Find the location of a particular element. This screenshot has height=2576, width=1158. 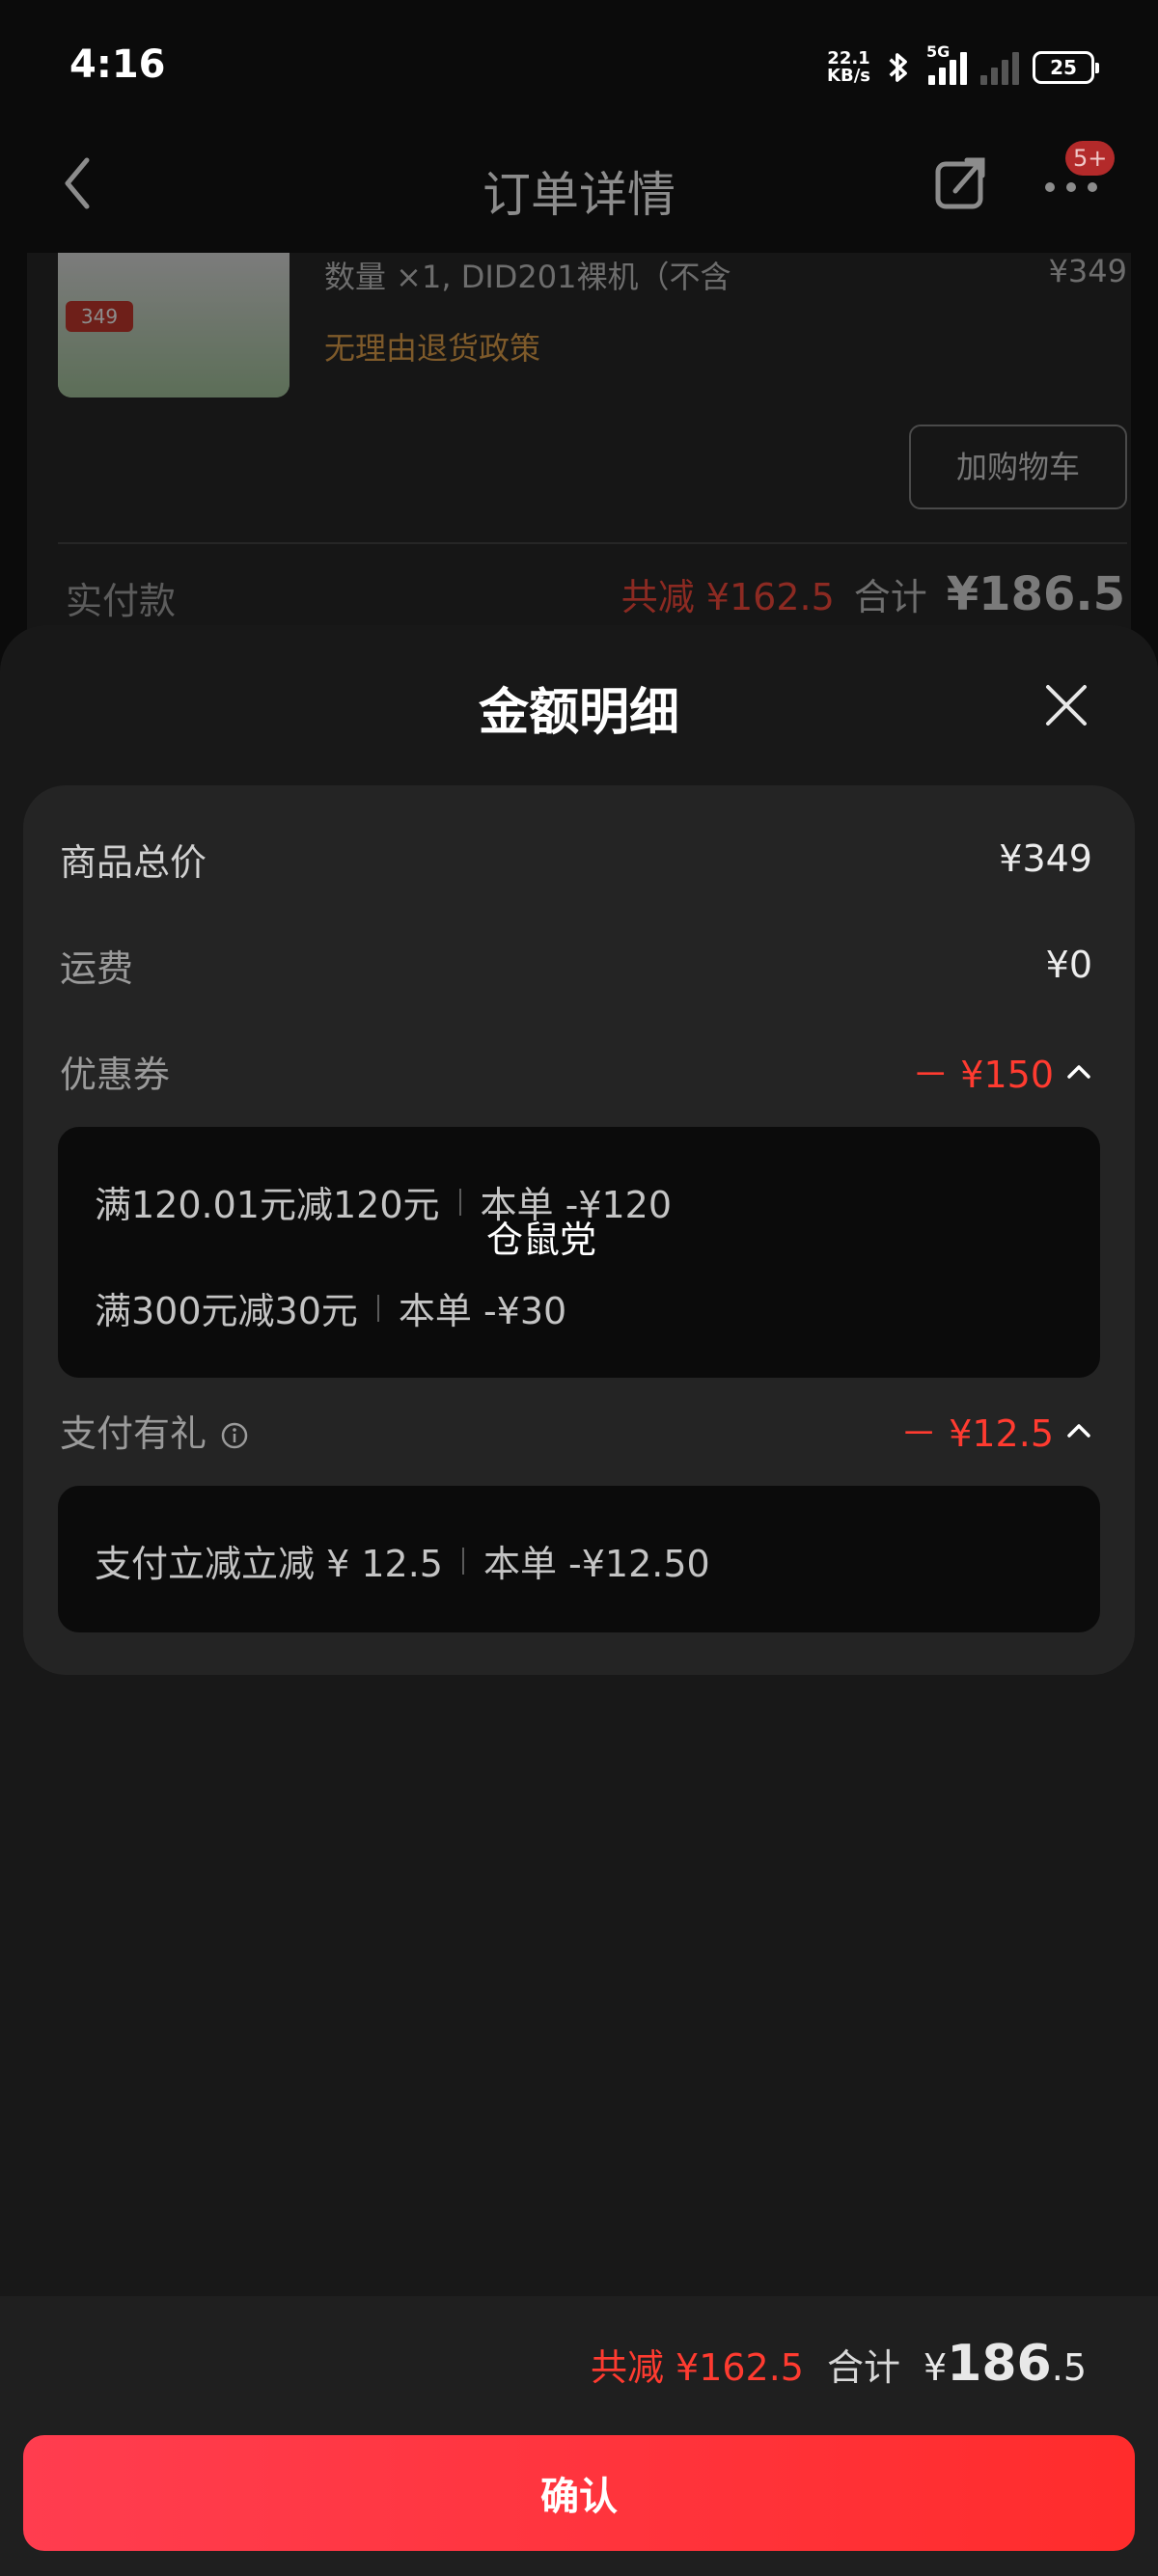

pay-gift-rule: 支付立减立减 ¥ 12.5 is located at coordinates (269, 1564).